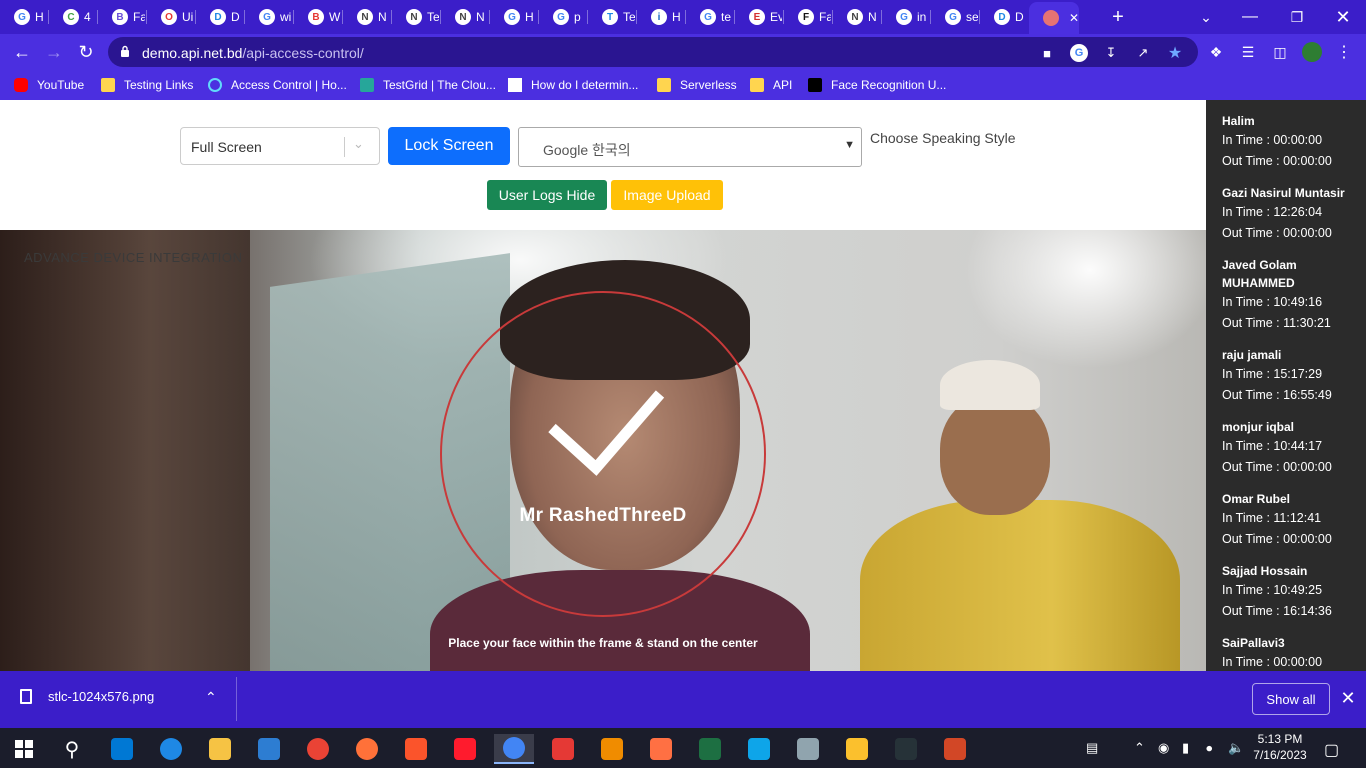 This screenshot has width=1366, height=768. Describe the element at coordinates (1047, 53) in the screenshot. I see `camera-permission-icon: ■` at that location.